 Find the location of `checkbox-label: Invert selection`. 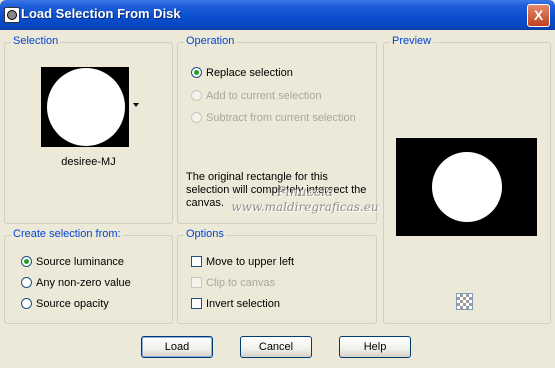

checkbox-label: Invert selection is located at coordinates (243, 303).